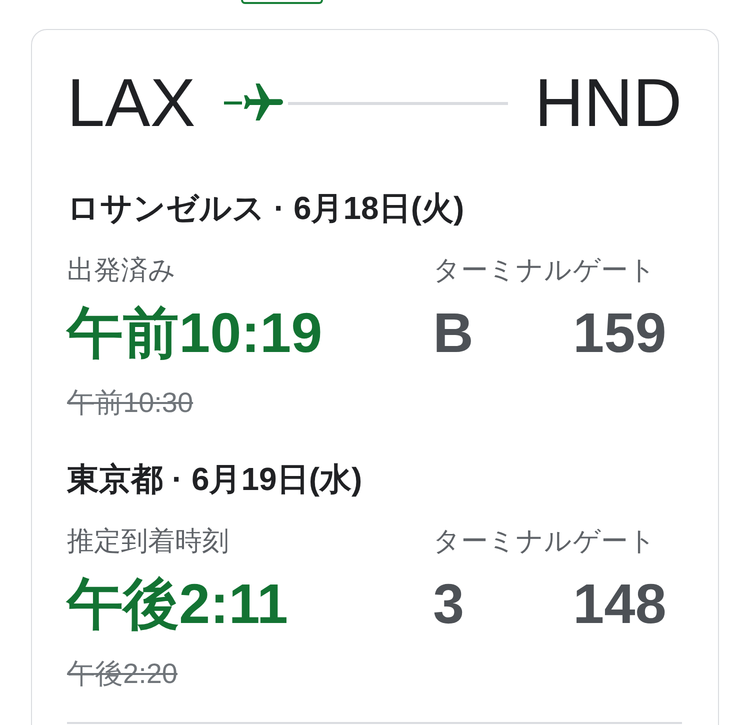 Image resolution: width=750 pixels, height=725 pixels. Describe the element at coordinates (254, 103) in the screenshot. I see `airplane-icon` at that location.